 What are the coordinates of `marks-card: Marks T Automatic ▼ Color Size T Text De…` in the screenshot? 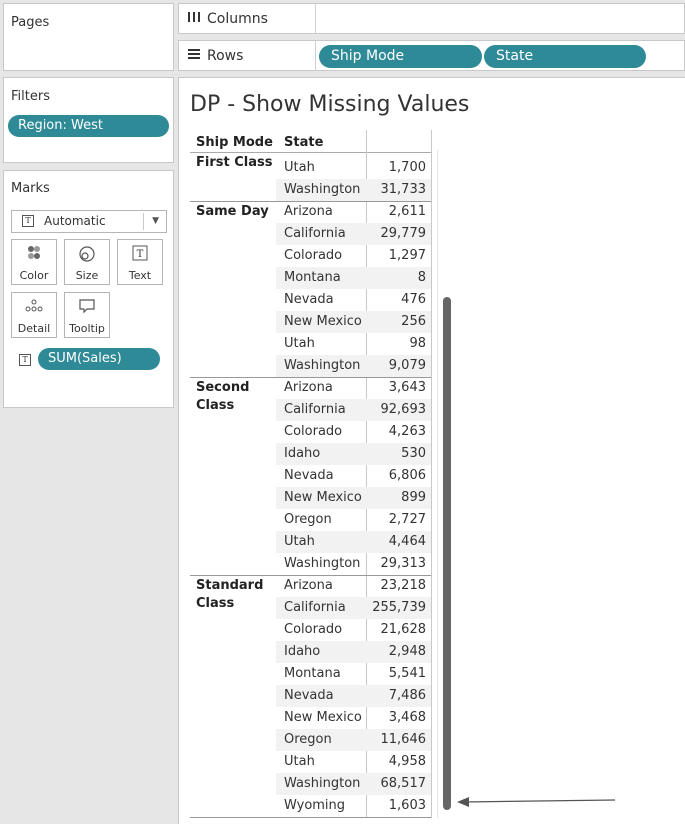 It's located at (88, 289).